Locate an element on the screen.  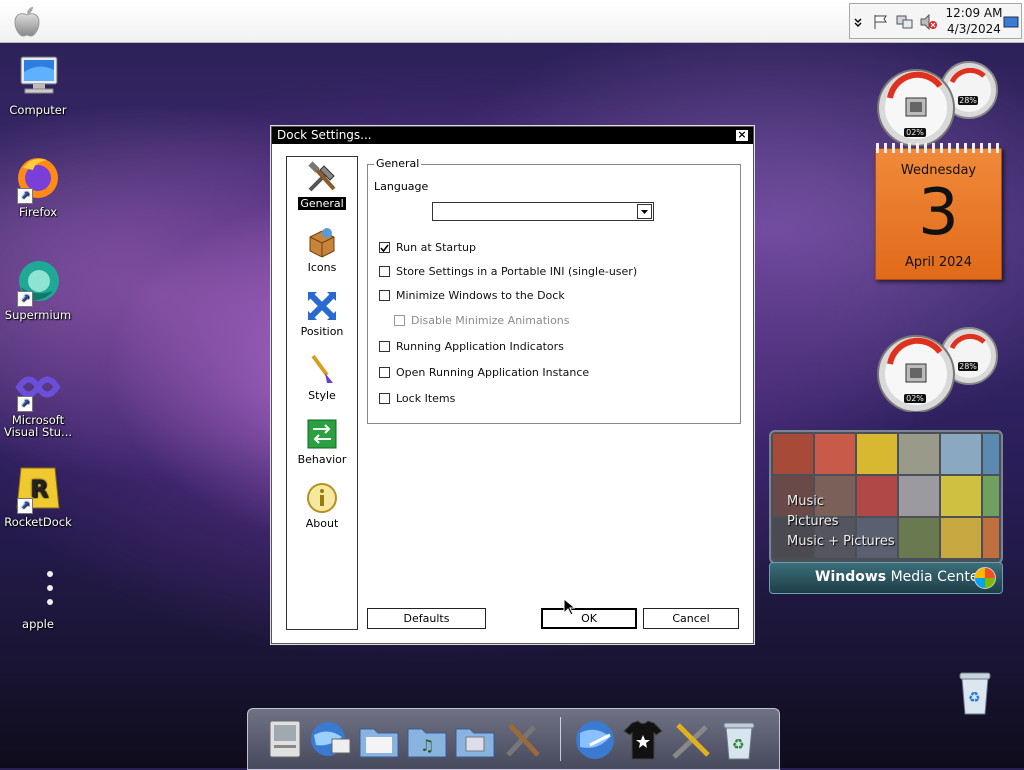
top-menu-bar: 12:09 AM 4/3/2024 is located at coordinates (512, 21).